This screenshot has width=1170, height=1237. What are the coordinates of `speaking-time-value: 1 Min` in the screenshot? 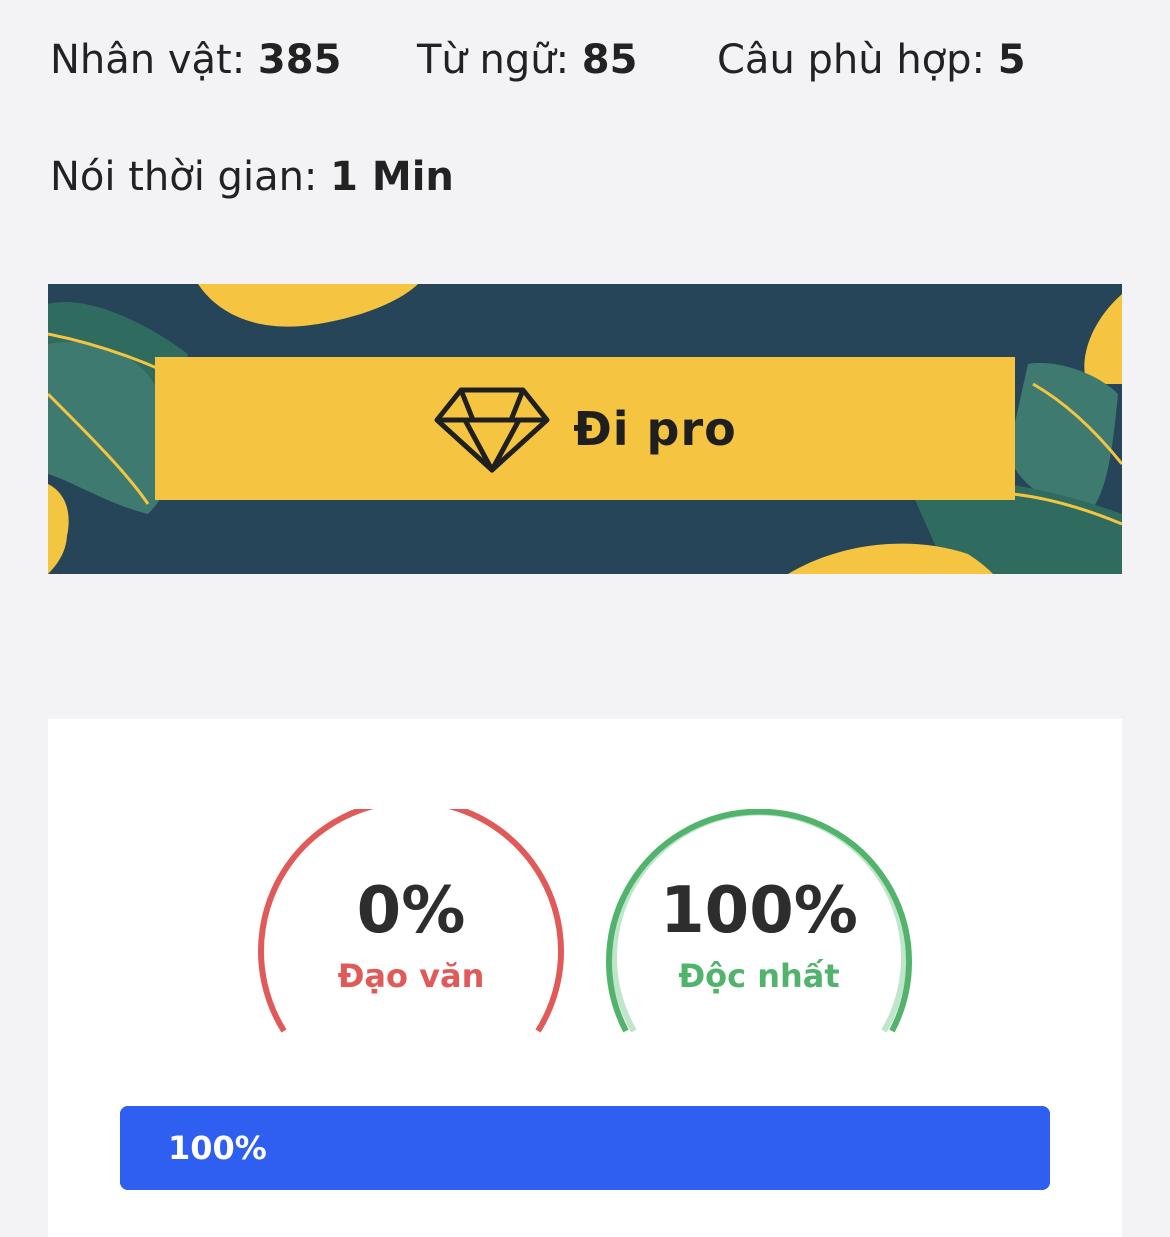 It's located at (392, 177).